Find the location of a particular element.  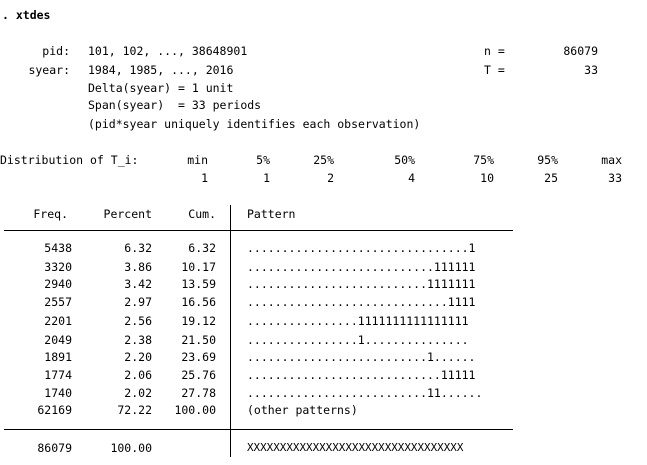

row-percent: 2.06 is located at coordinates (138, 375).